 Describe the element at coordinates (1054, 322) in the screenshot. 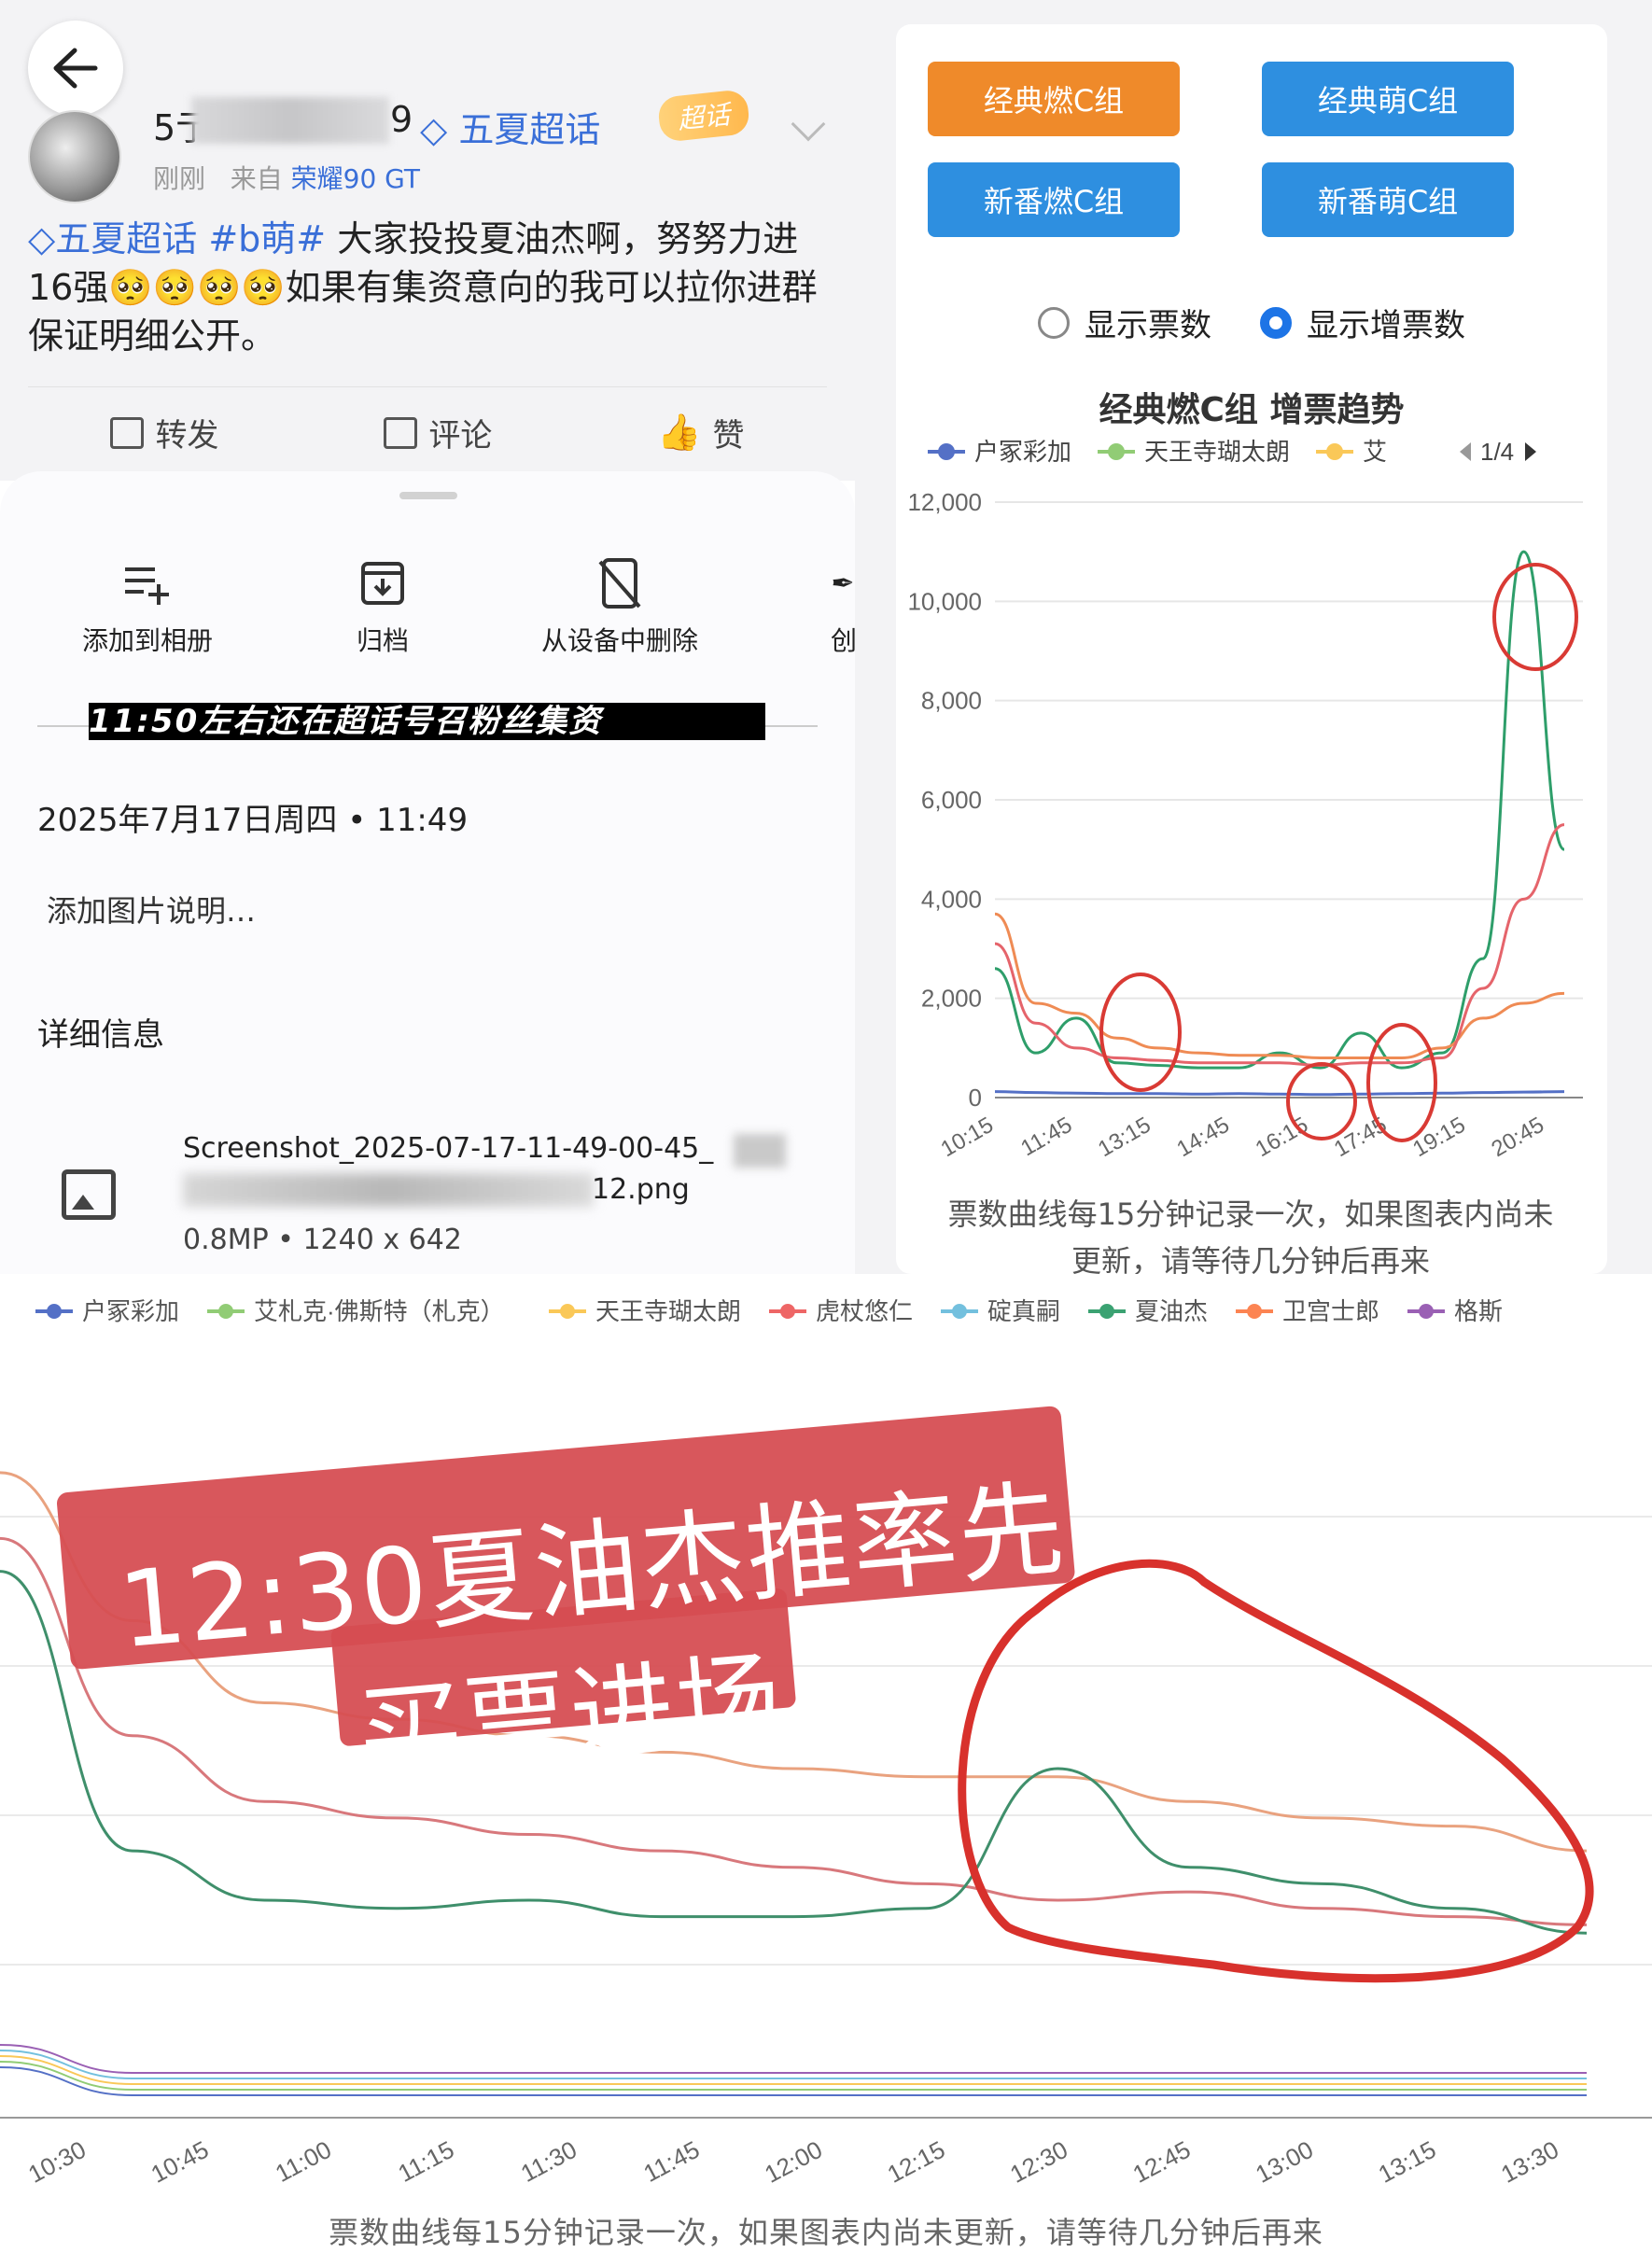

I see `radio-off-icon` at that location.